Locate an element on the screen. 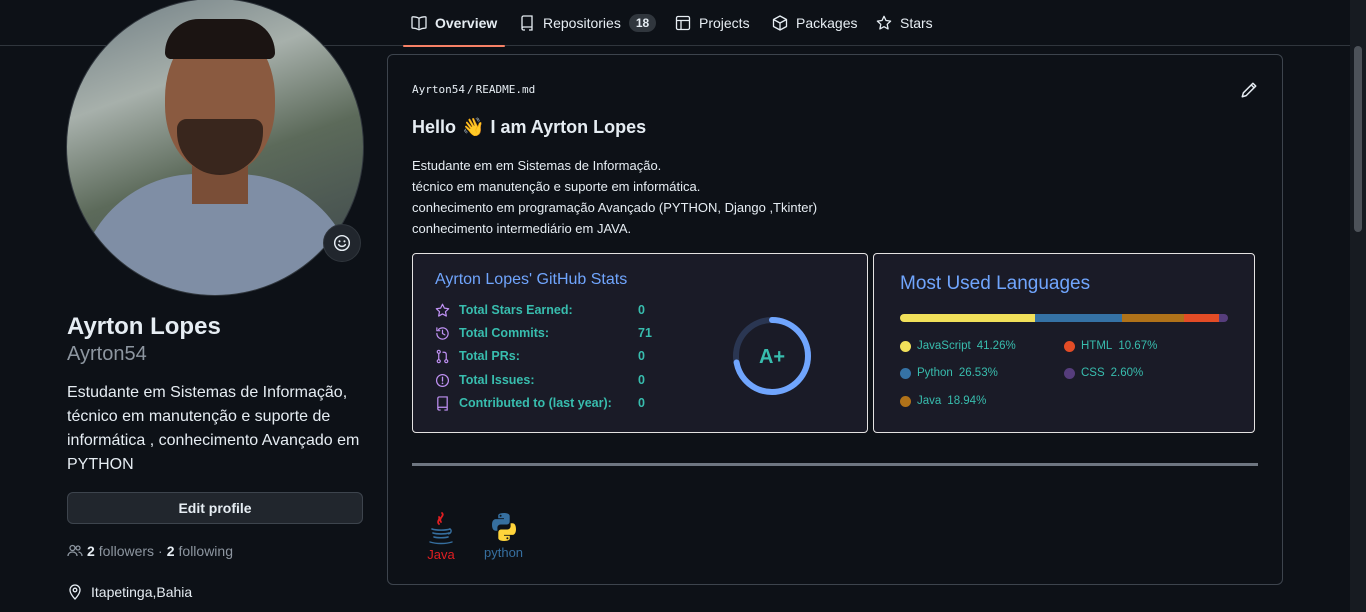 Image resolution: width=1366 pixels, height=612 pixels. language-percent: 41.26% is located at coordinates (996, 346).